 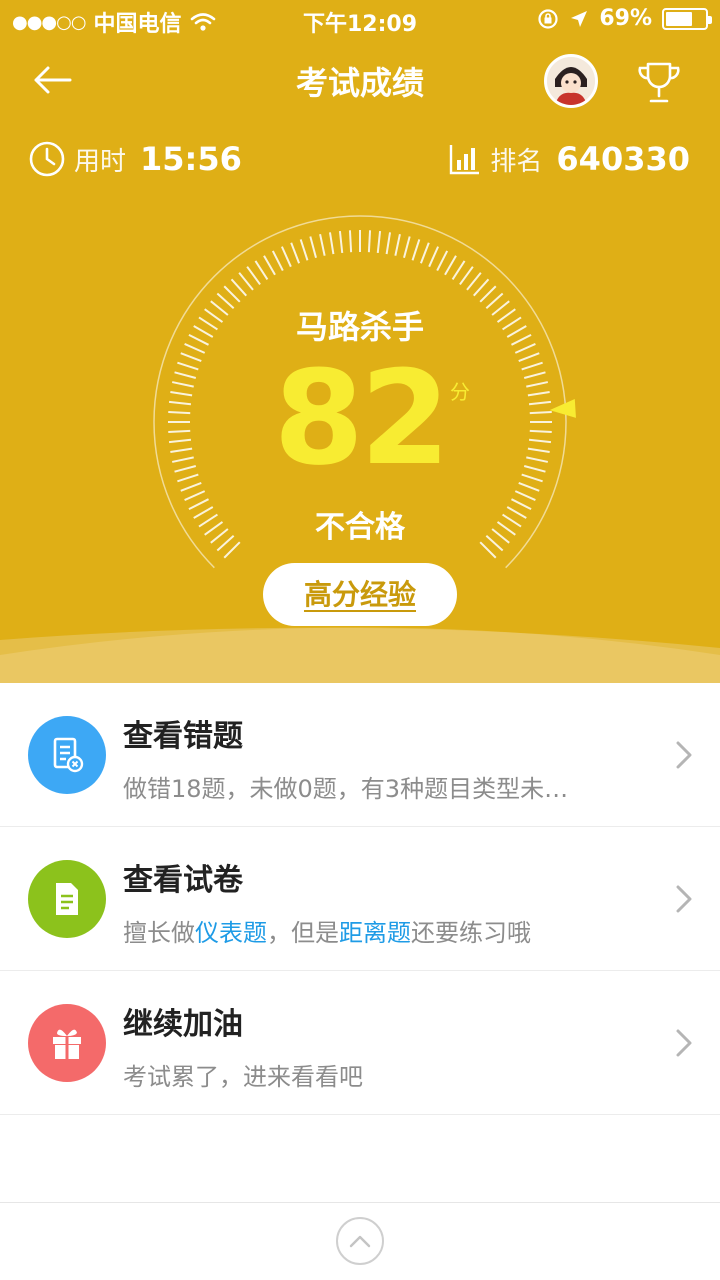 What do you see at coordinates (579, 18) in the screenshot?
I see `location-arrow-icon` at bounding box center [579, 18].